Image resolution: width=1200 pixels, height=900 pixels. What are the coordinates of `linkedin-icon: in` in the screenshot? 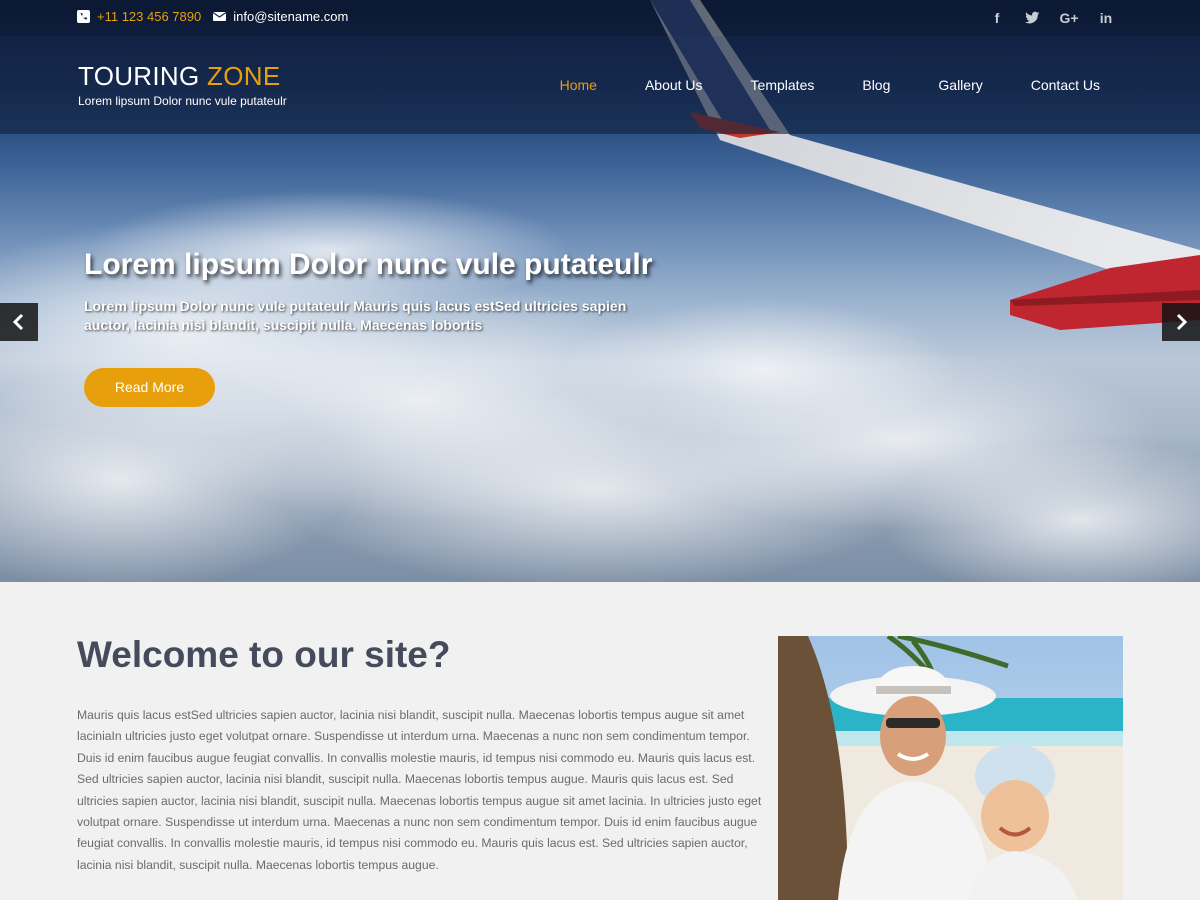 It's located at (1106, 18).